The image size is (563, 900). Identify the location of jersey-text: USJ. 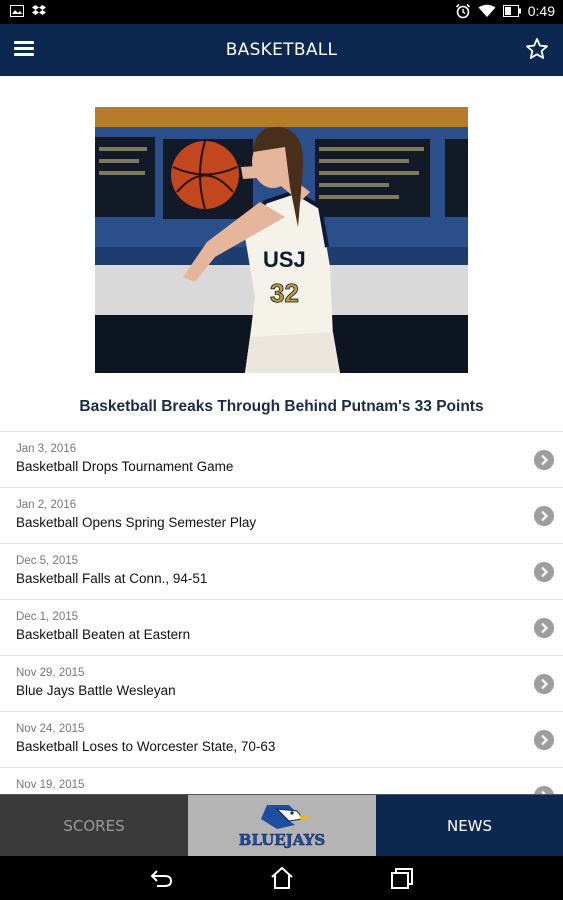
(284, 259).